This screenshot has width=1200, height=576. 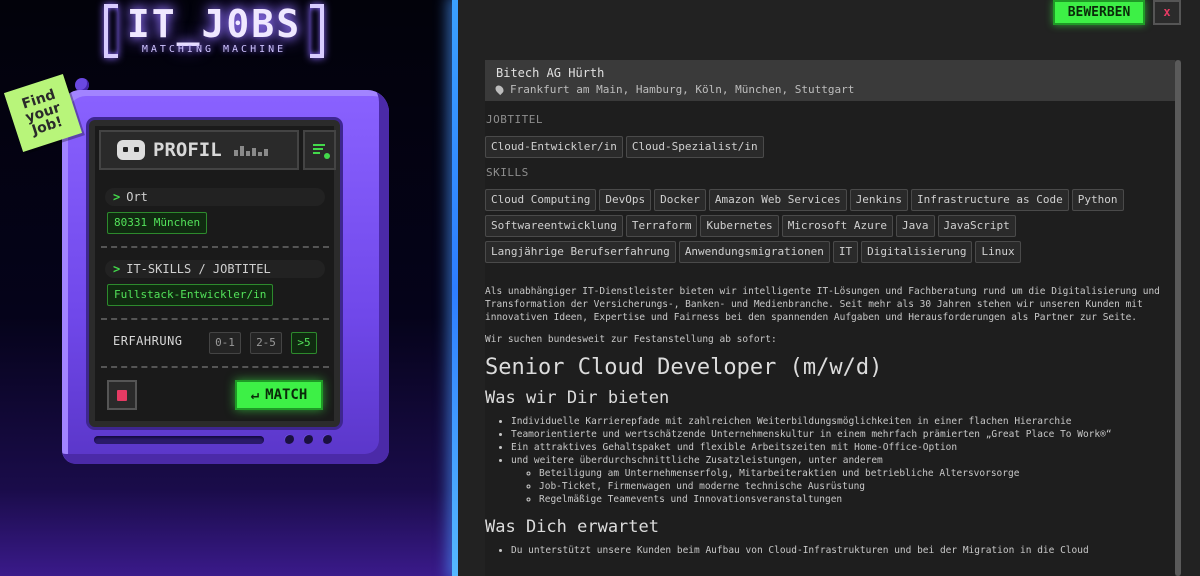 I want to click on tag: Cloud-Entwickler/in, so click(x=554, y=147).